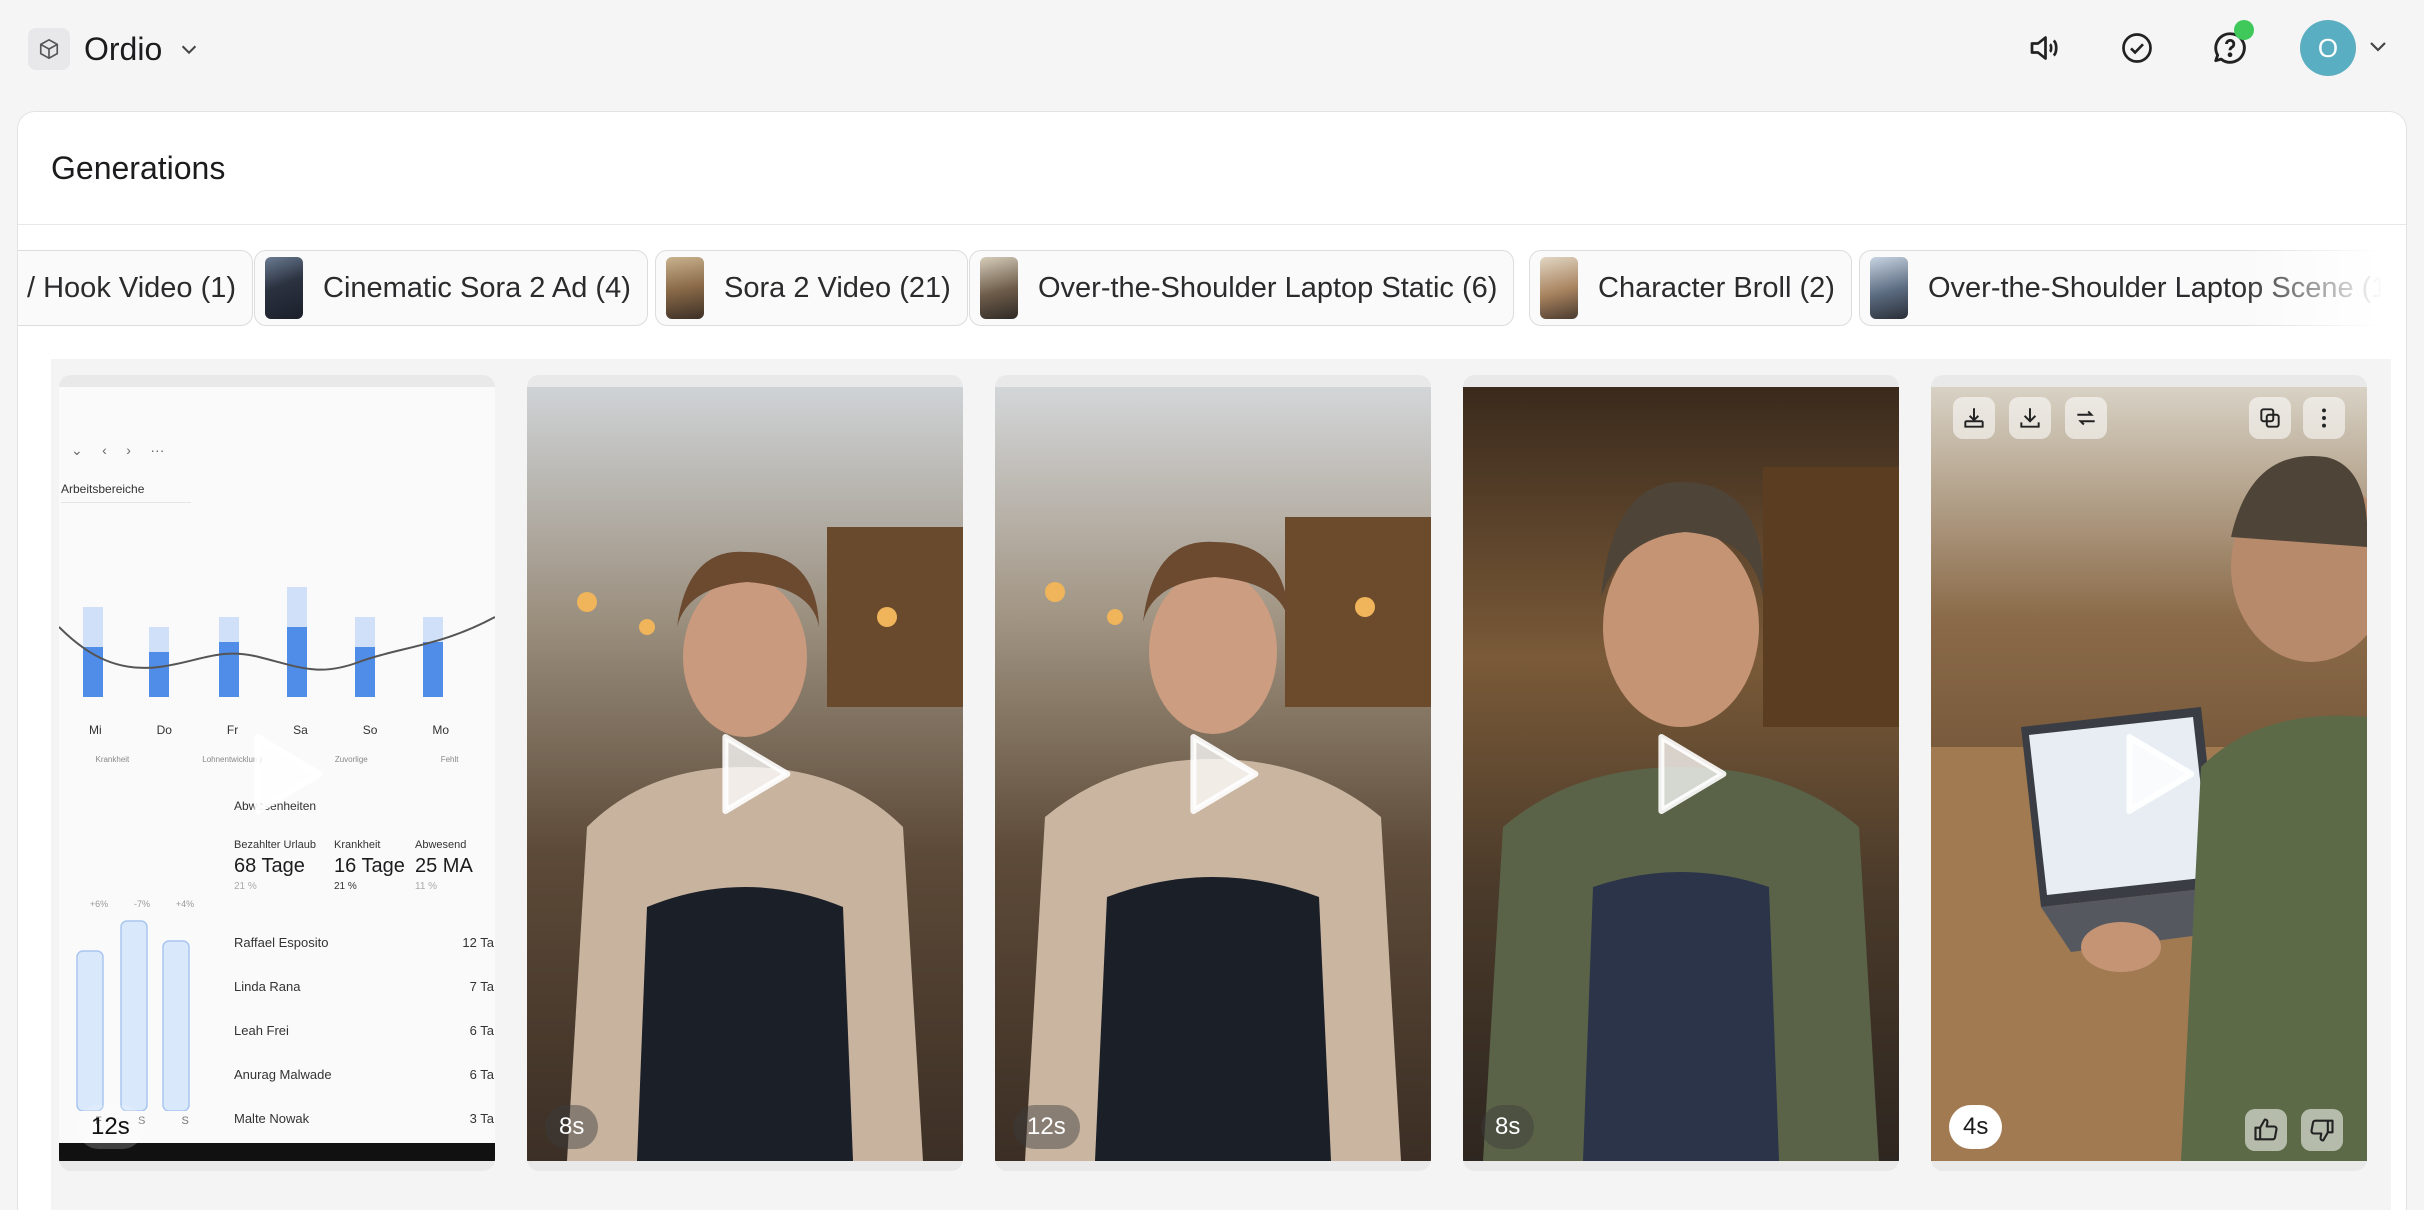 The width and height of the screenshot is (2424, 1210). Describe the element at coordinates (2324, 418) in the screenshot. I see `more-options-icon` at that location.